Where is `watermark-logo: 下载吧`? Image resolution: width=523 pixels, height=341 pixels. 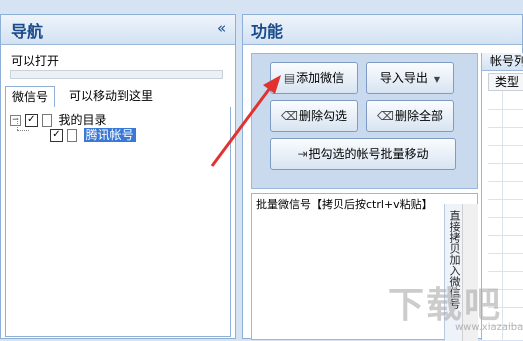 watermark-logo: 下载吧 is located at coordinates (445, 305).